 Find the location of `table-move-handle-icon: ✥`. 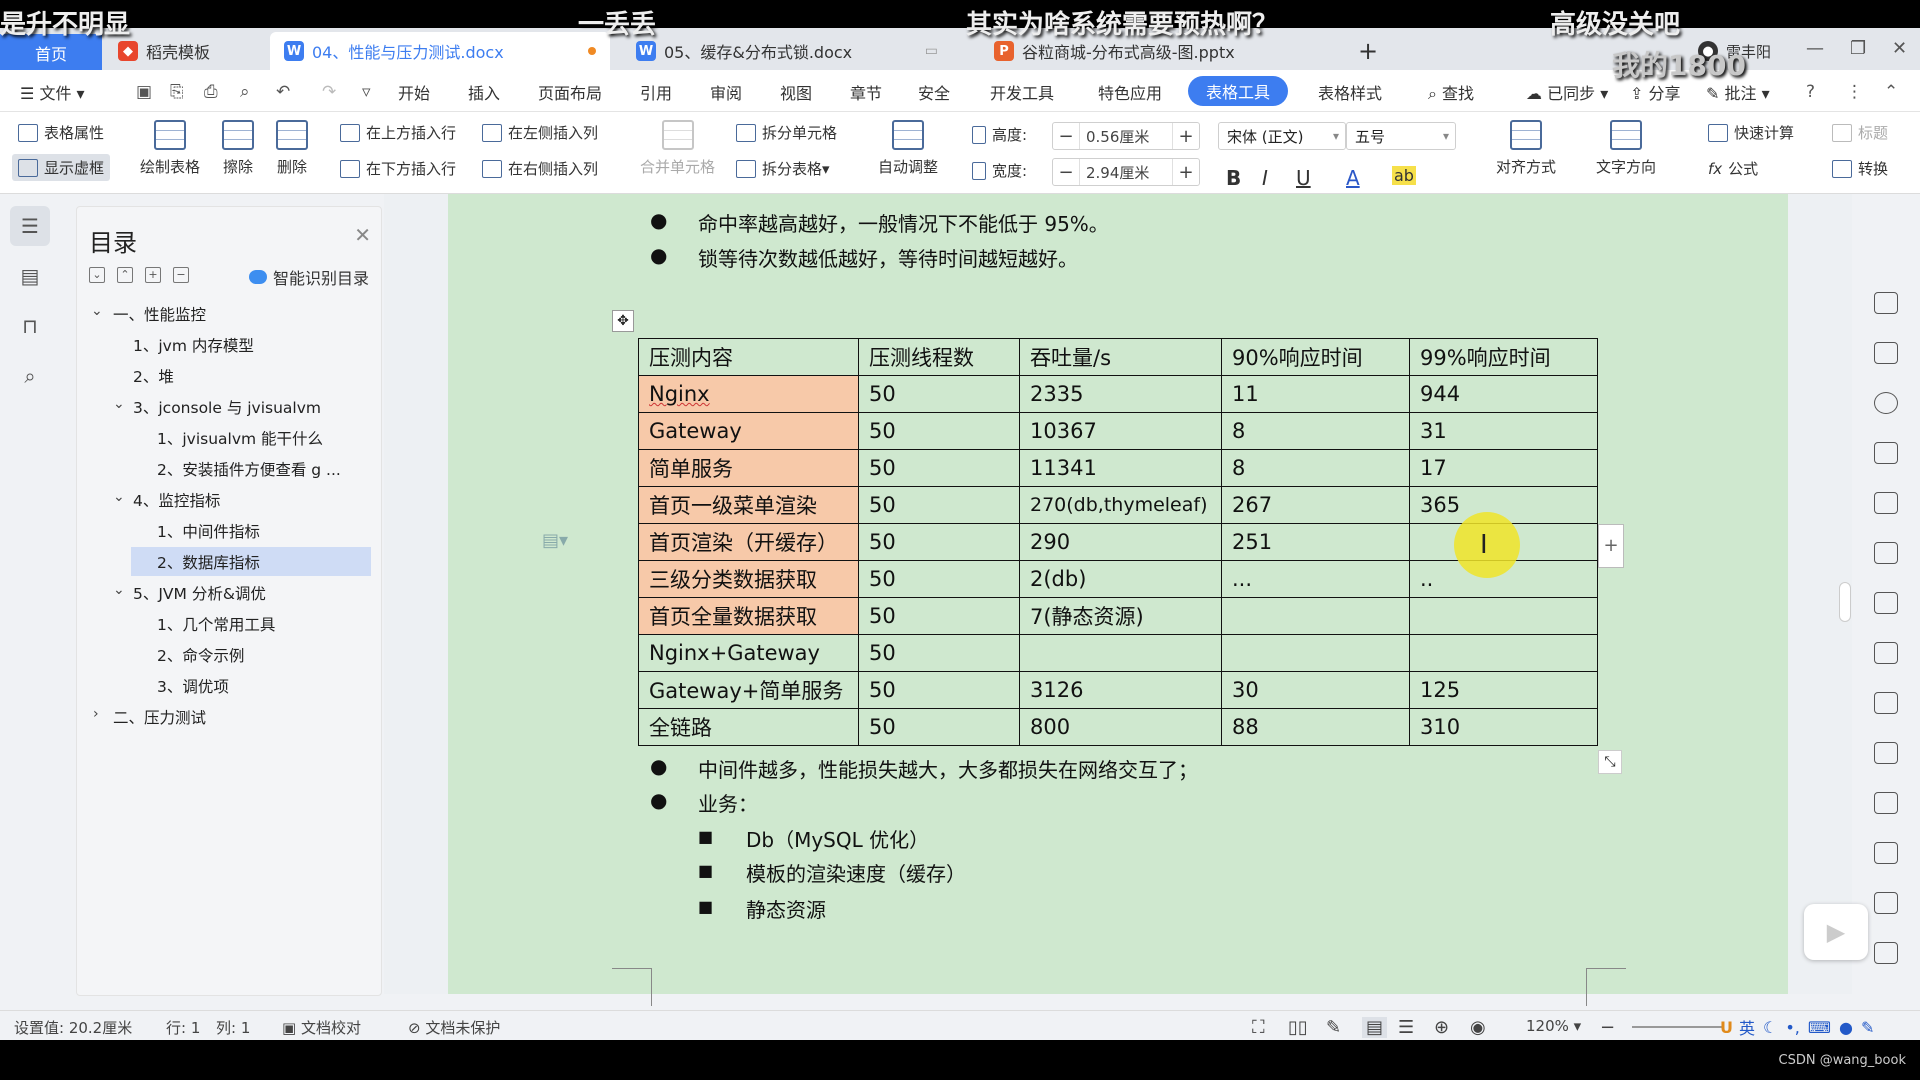

table-move-handle-icon: ✥ is located at coordinates (623, 321).